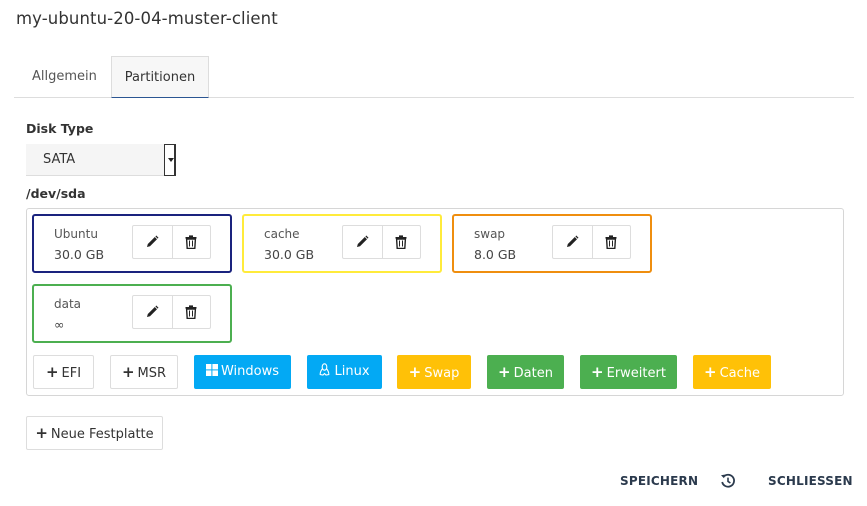  Describe the element at coordinates (160, 77) in the screenshot. I see `tab-partitionen: Partitionen` at that location.